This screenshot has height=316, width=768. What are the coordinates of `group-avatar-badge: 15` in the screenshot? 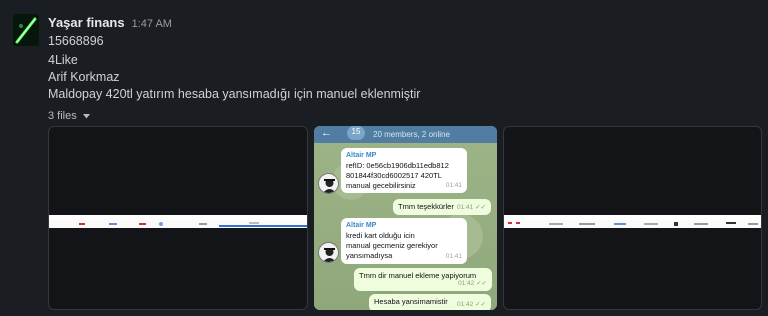 It's located at (356, 133).